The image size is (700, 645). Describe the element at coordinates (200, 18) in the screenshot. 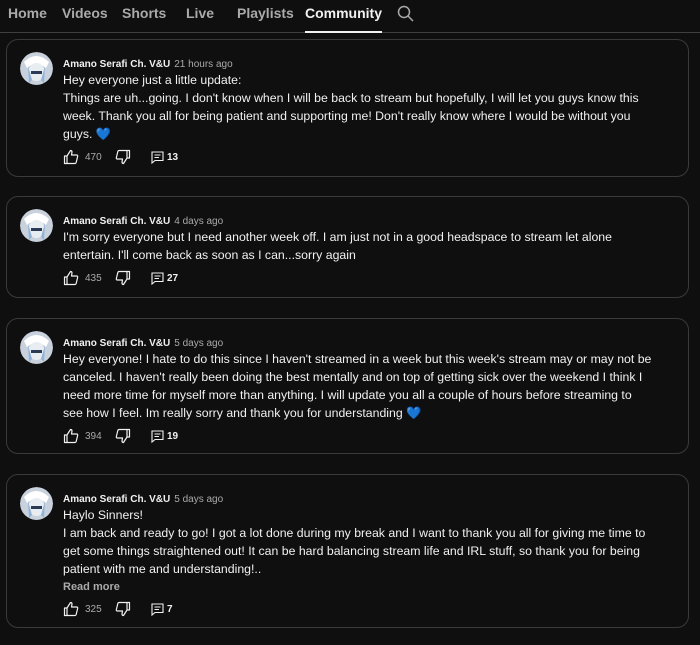

I see `tab-live: Live` at that location.